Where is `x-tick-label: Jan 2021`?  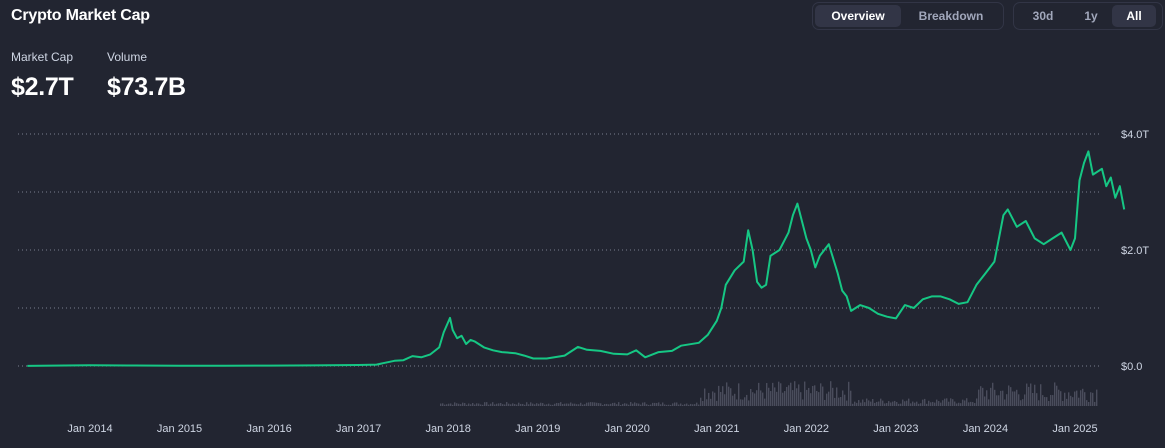
x-tick-label: Jan 2021 is located at coordinates (716, 429).